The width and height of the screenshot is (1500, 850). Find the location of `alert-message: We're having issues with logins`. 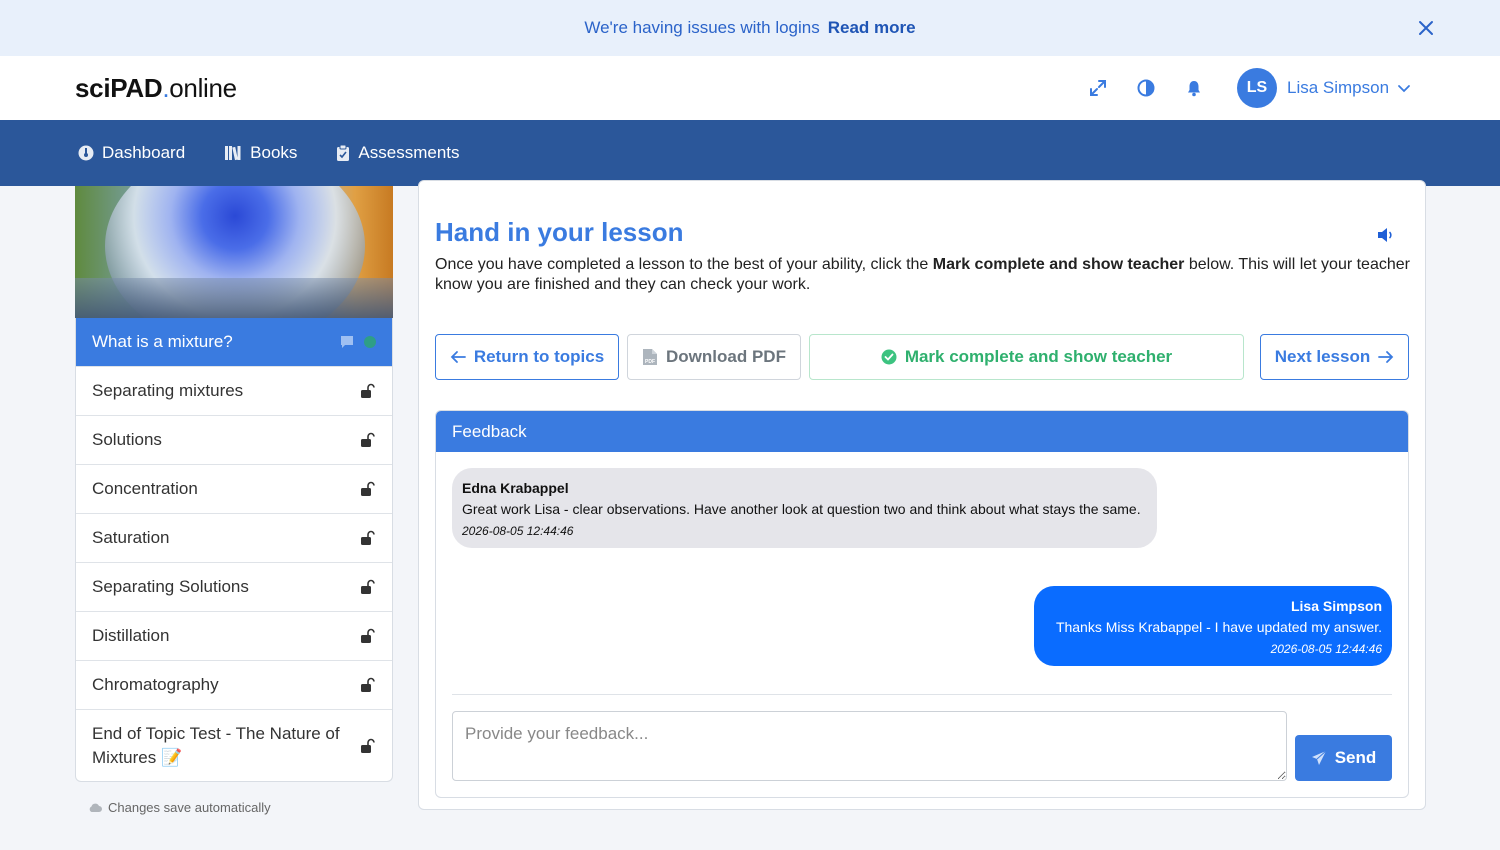

alert-message: We're having issues with logins is located at coordinates (702, 27).